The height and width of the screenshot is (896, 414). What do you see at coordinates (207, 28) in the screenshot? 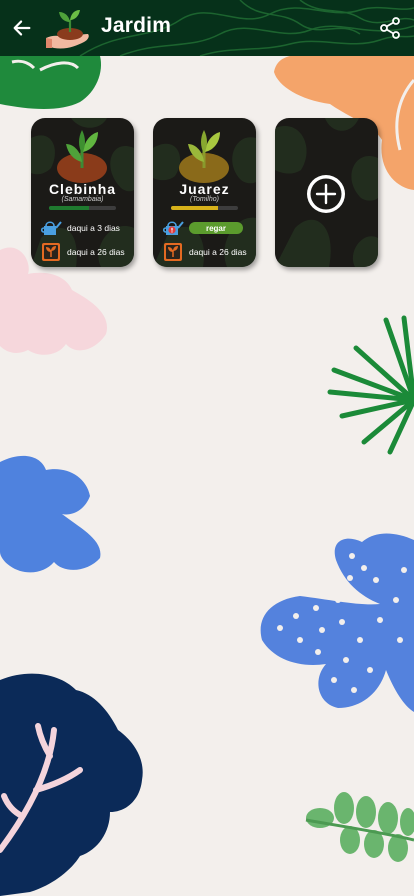
I see `app-bar: Jardim` at bounding box center [207, 28].